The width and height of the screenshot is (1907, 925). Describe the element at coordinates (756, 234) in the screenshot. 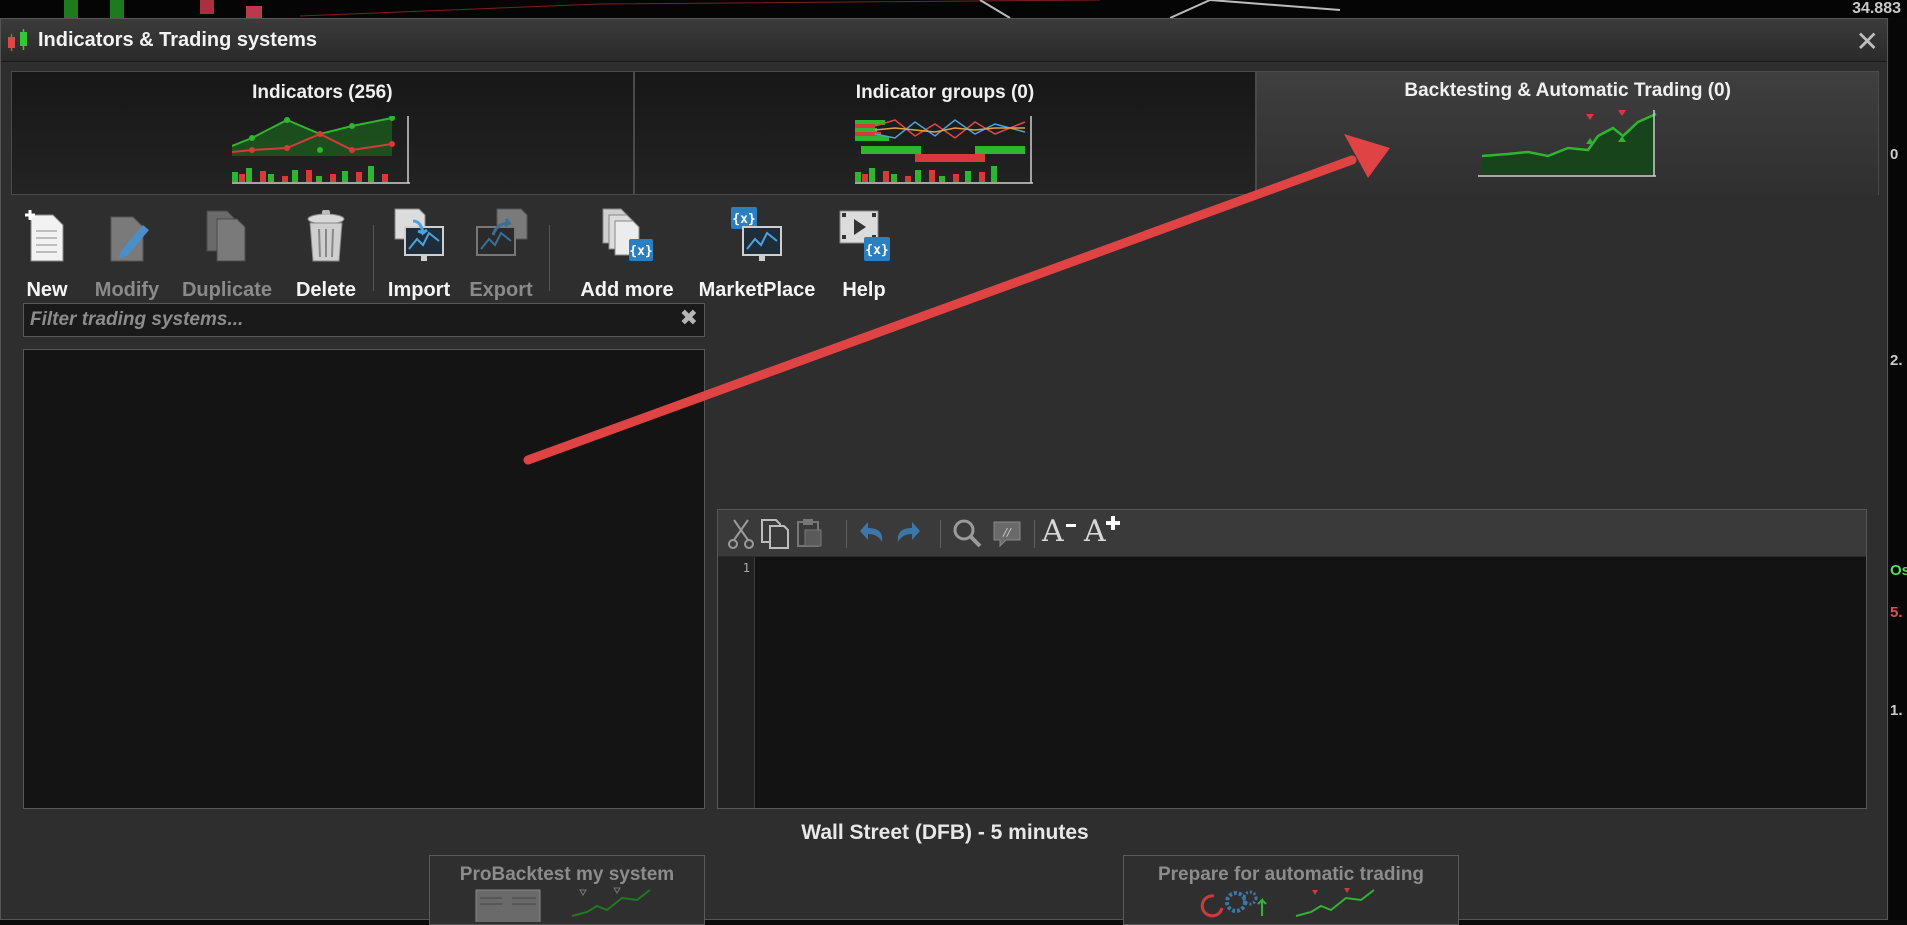

I see `marketplace-icon: {x}` at that location.